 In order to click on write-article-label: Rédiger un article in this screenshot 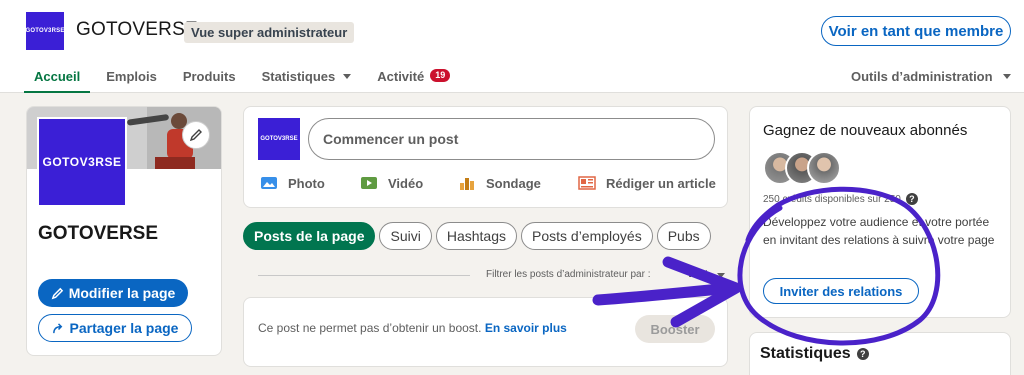, I will do `click(661, 183)`.